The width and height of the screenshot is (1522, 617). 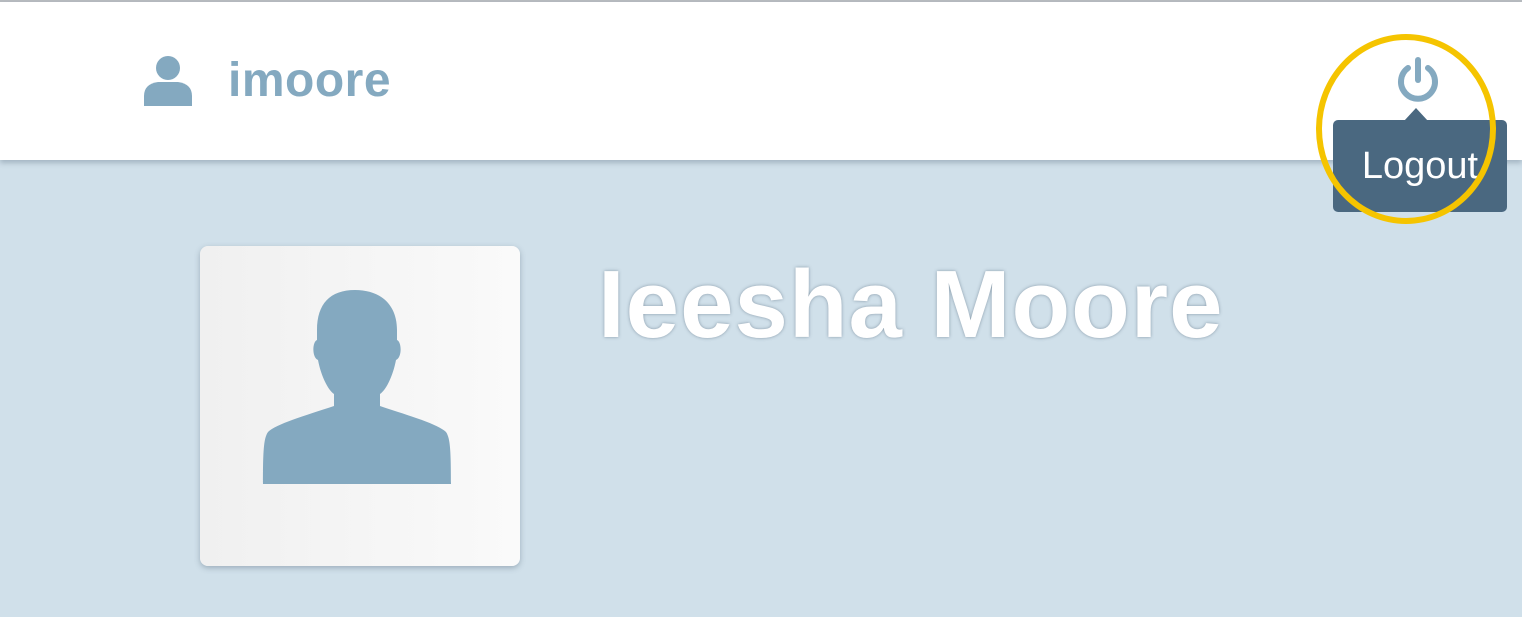 I want to click on avatar-placeholder-icon, so click(x=357, y=387).